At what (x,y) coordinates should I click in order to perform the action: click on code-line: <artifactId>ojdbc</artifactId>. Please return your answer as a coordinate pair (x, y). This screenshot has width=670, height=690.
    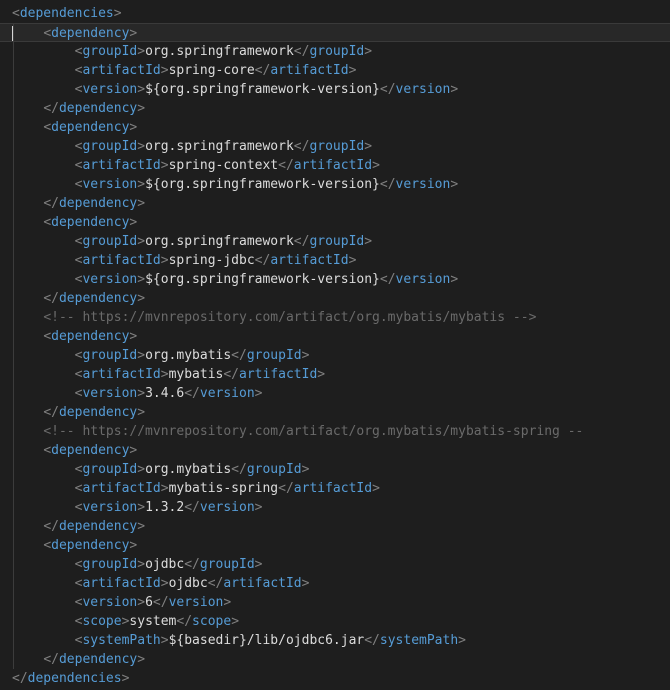
    Looking at the image, I should click on (335, 583).